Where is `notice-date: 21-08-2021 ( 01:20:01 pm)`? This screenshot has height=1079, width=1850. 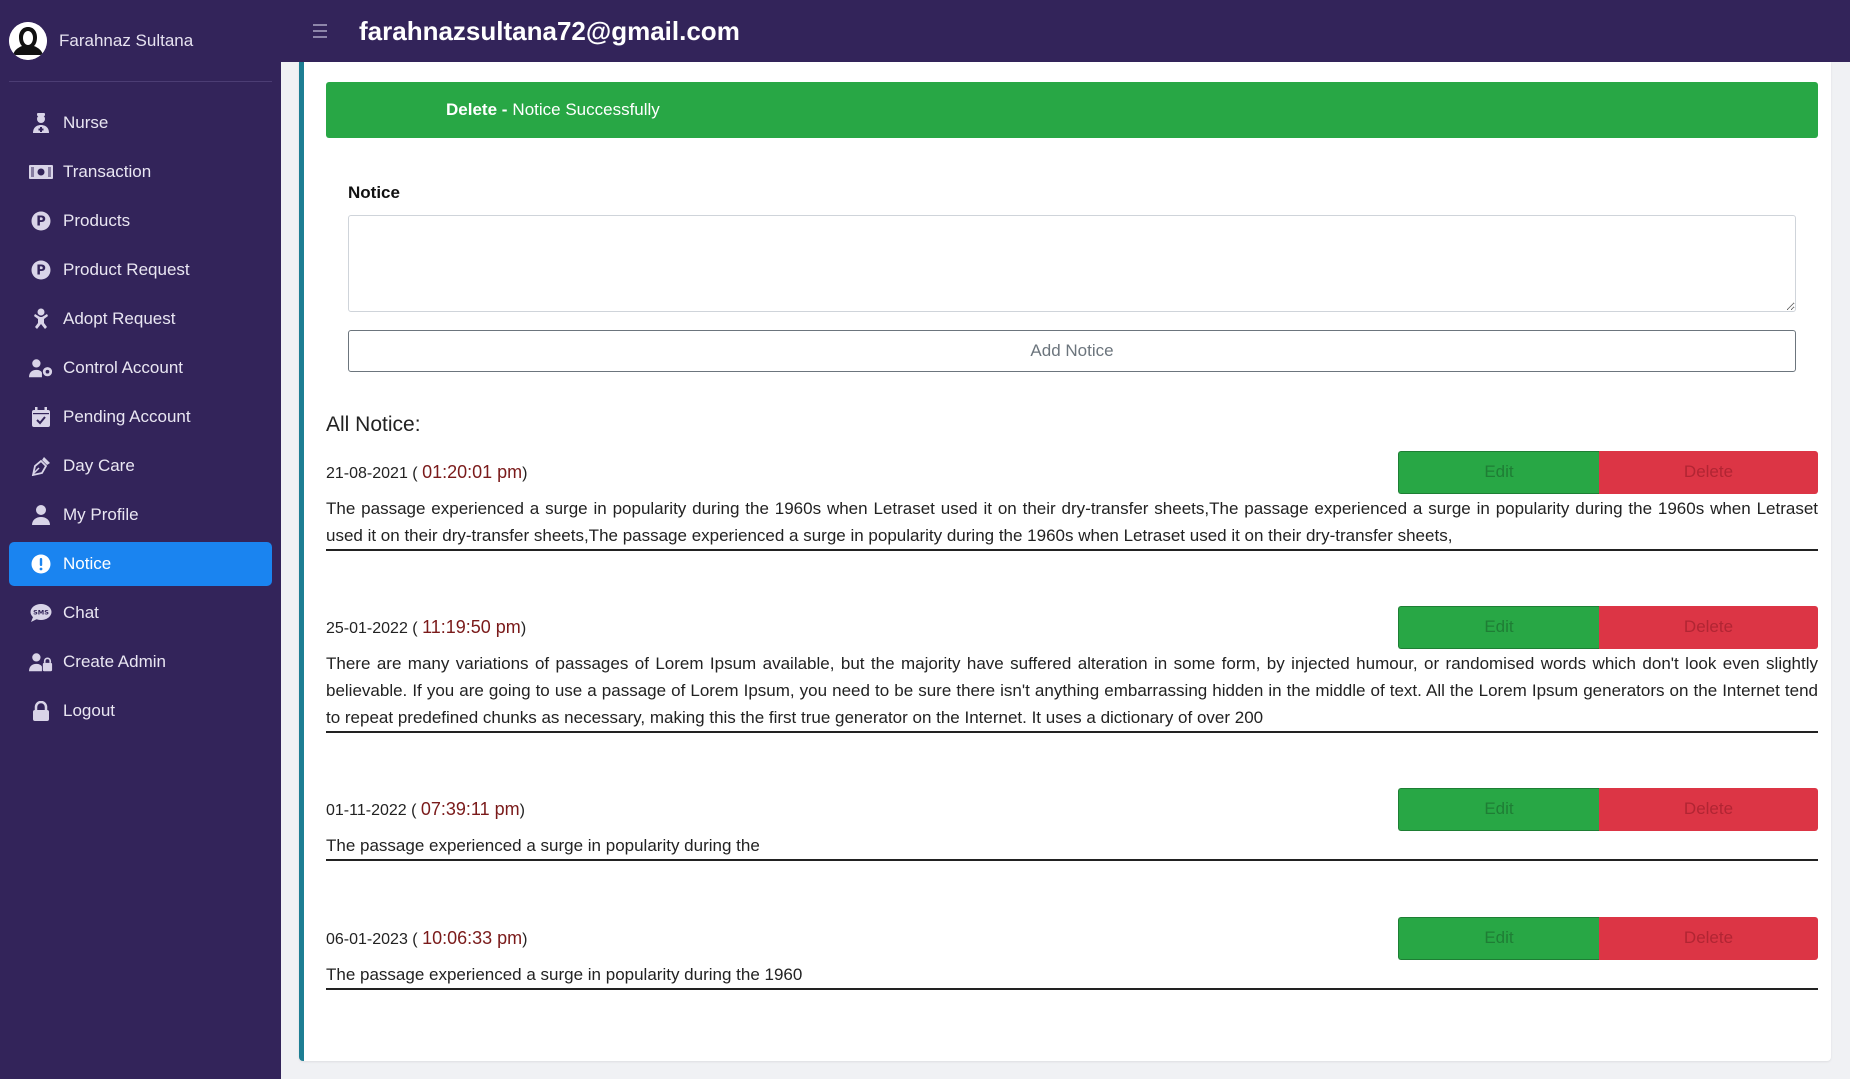 notice-date: 21-08-2021 ( 01:20:01 pm) is located at coordinates (427, 471).